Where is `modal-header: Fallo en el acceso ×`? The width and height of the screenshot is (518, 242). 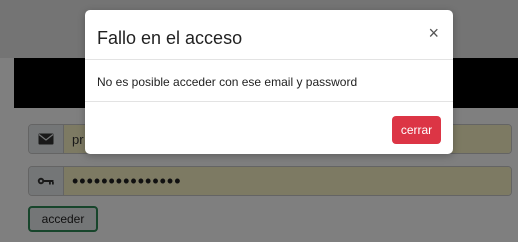 modal-header: Fallo en el acceso × is located at coordinates (269, 35).